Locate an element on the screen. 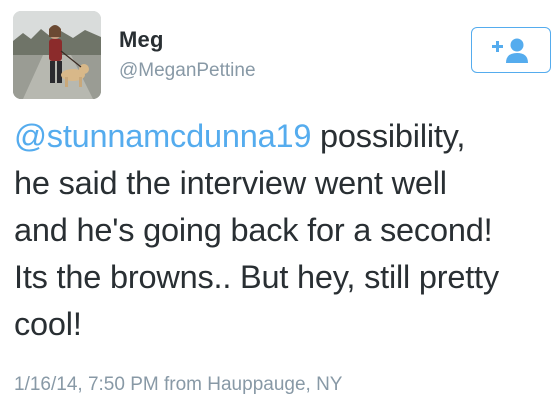  author-name: Meg is located at coordinates (141, 40).